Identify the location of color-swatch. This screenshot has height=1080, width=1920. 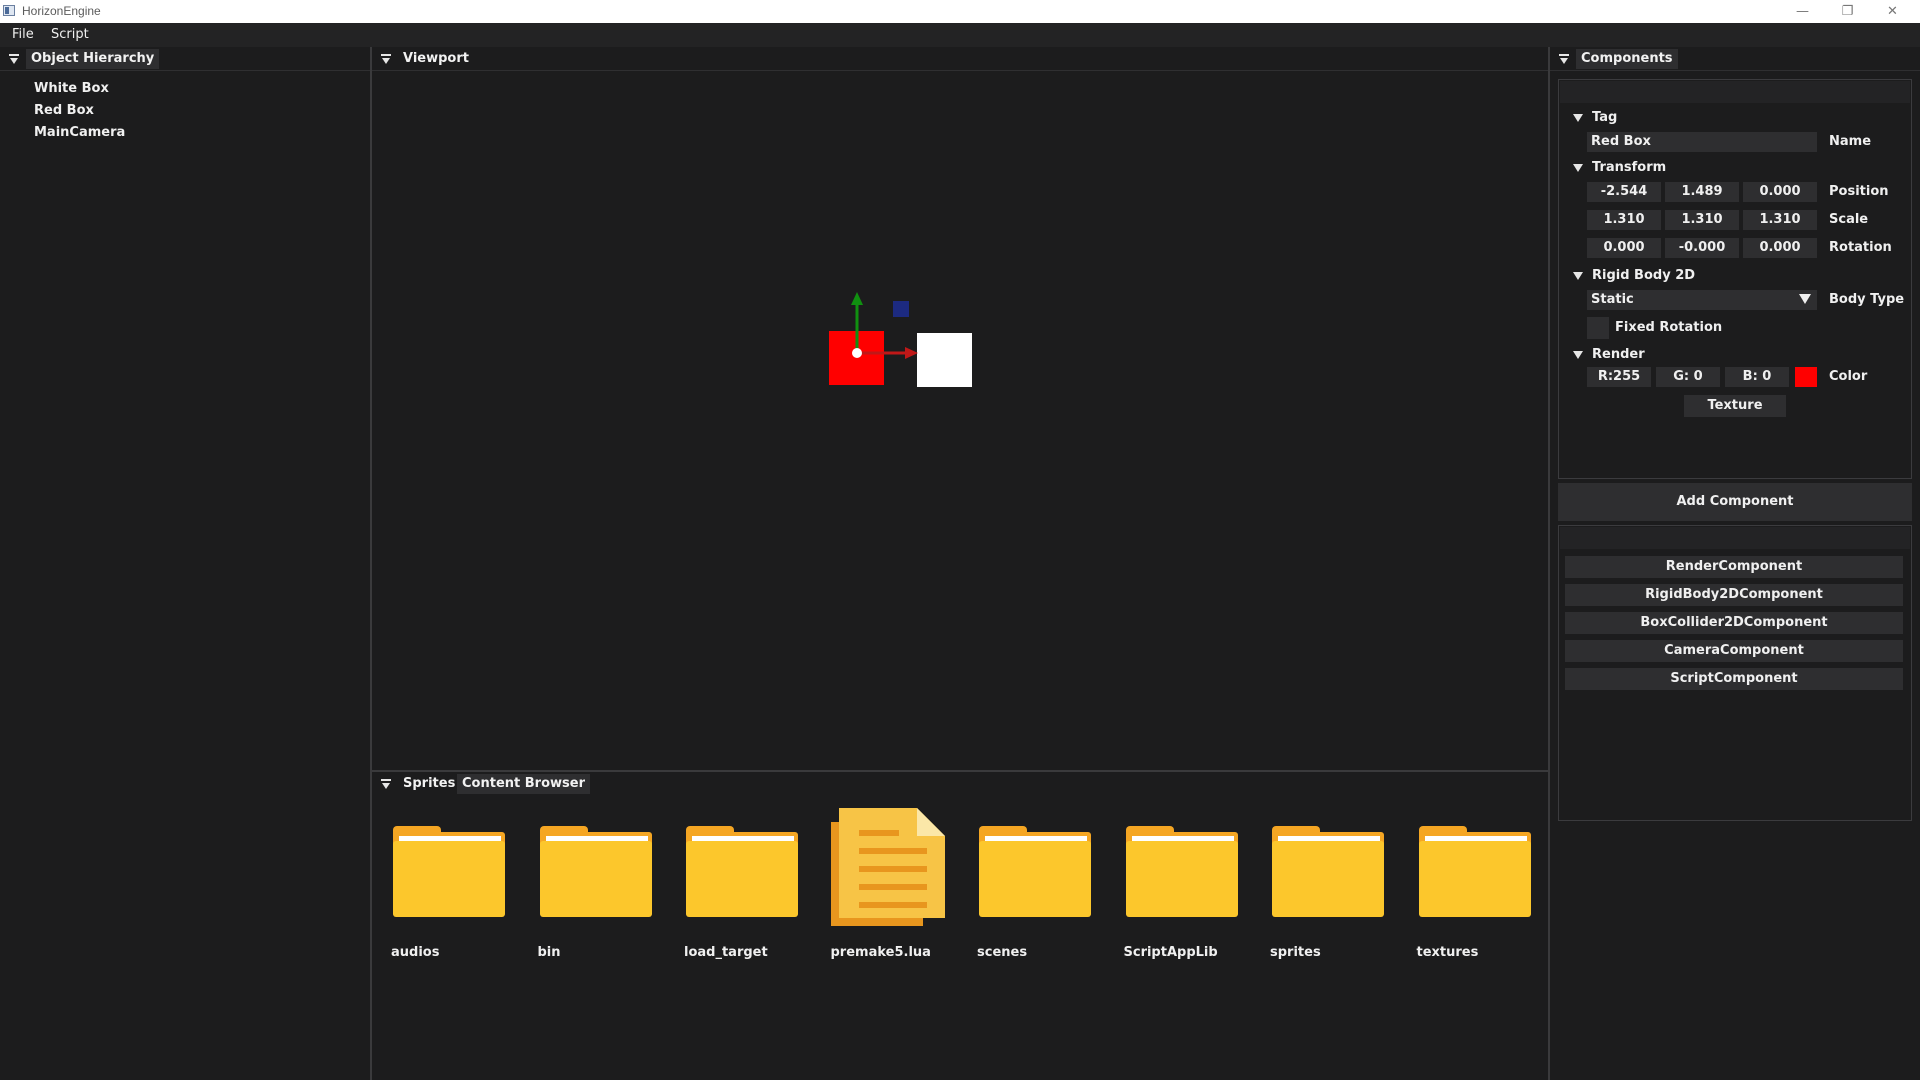
(1806, 377).